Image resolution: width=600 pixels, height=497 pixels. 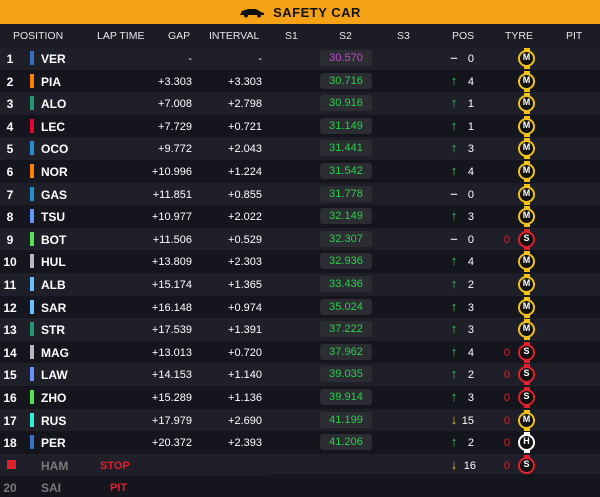 I want to click on position-number: 6, so click(x=10, y=172).